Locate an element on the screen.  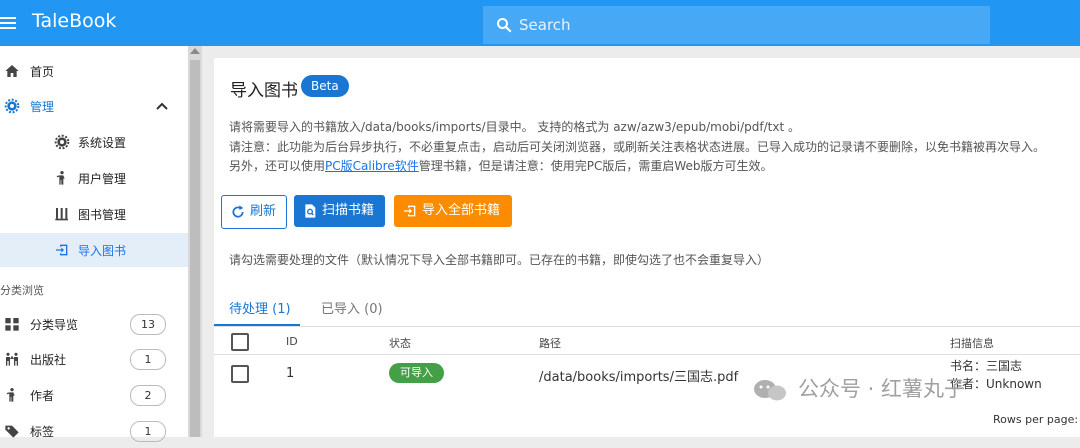
sidebar-item-author: 作者 2 is located at coordinates (94, 395).